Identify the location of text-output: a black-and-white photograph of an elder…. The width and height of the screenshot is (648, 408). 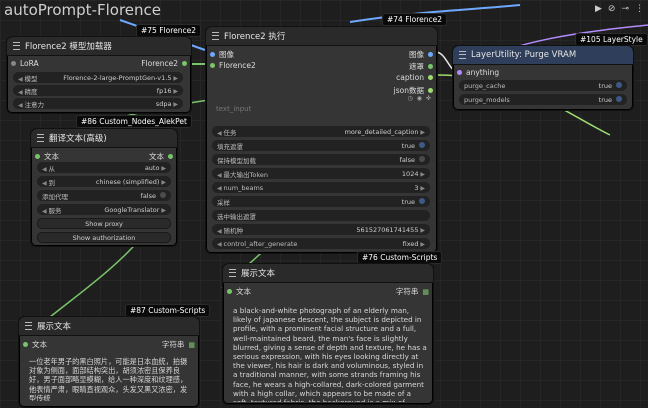
(330, 354).